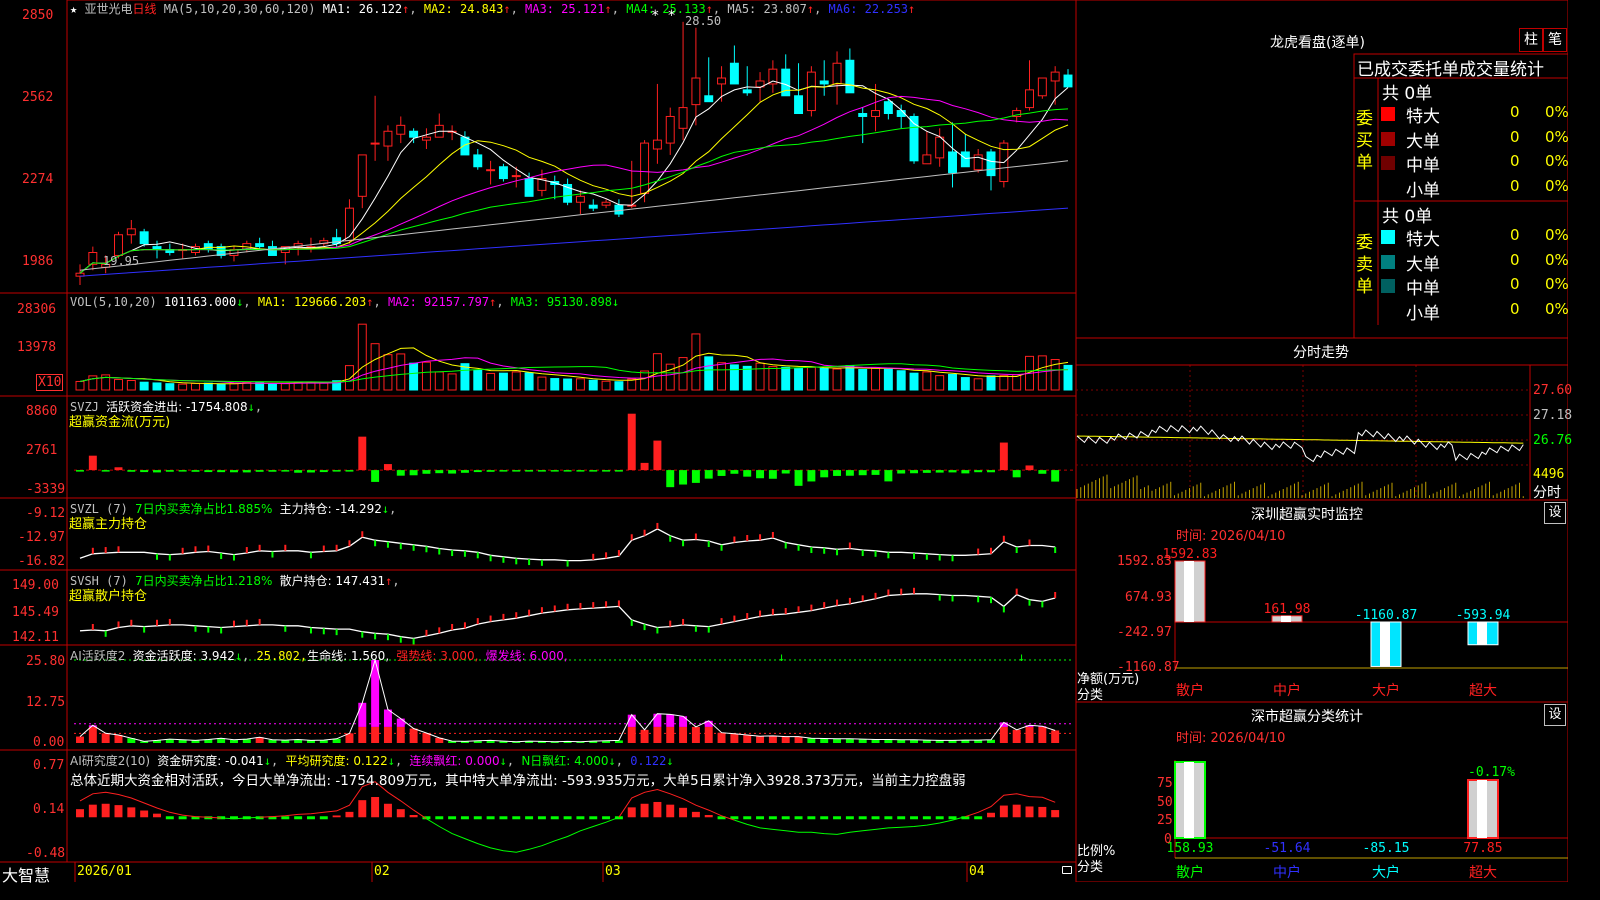 This screenshot has width=1600, height=900. Describe the element at coordinates (1531, 40) in the screenshot. I see `lhb-bar-button: 柱` at that location.